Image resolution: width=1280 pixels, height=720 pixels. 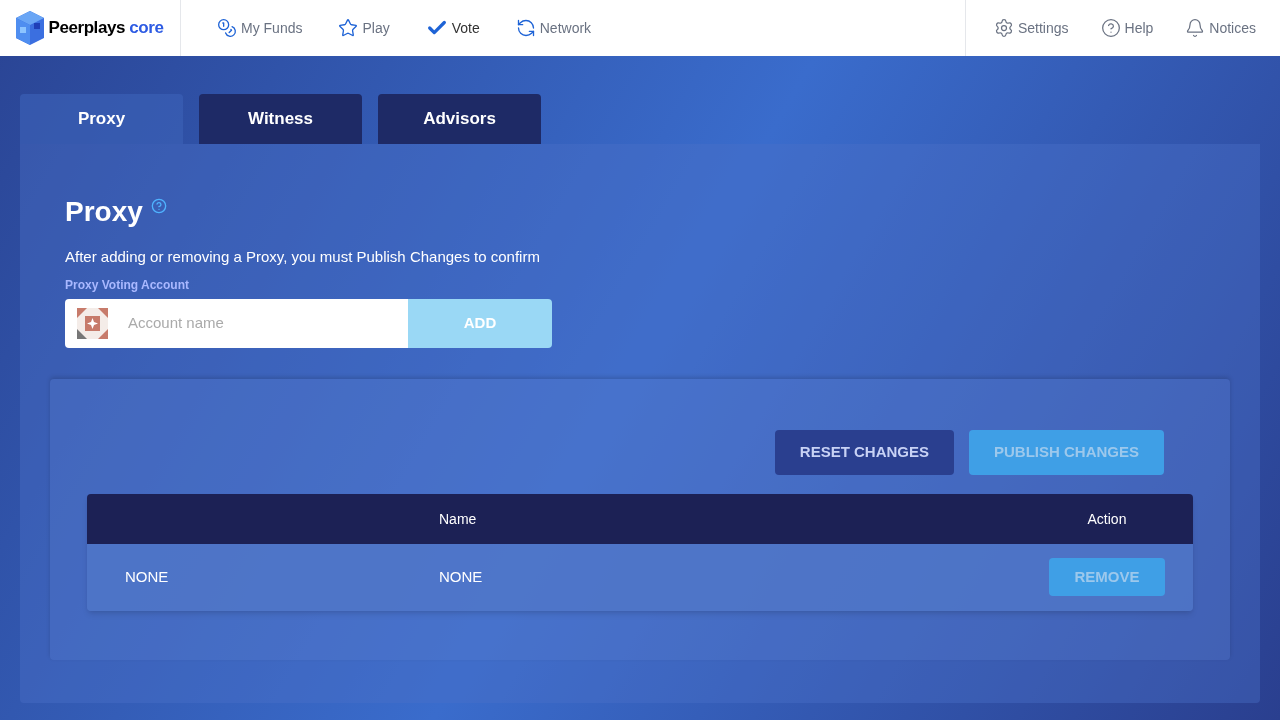 What do you see at coordinates (303, 257) in the screenshot?
I see `info-text: After adding or removing a Proxy, you must Publish Changes to confirm` at bounding box center [303, 257].